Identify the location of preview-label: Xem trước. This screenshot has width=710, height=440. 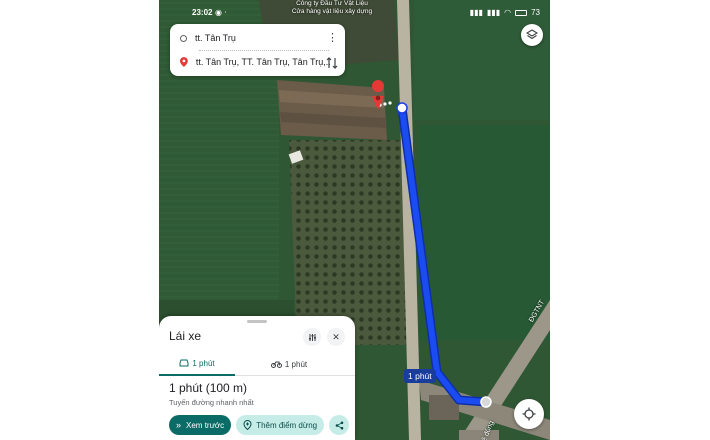
(205, 425).